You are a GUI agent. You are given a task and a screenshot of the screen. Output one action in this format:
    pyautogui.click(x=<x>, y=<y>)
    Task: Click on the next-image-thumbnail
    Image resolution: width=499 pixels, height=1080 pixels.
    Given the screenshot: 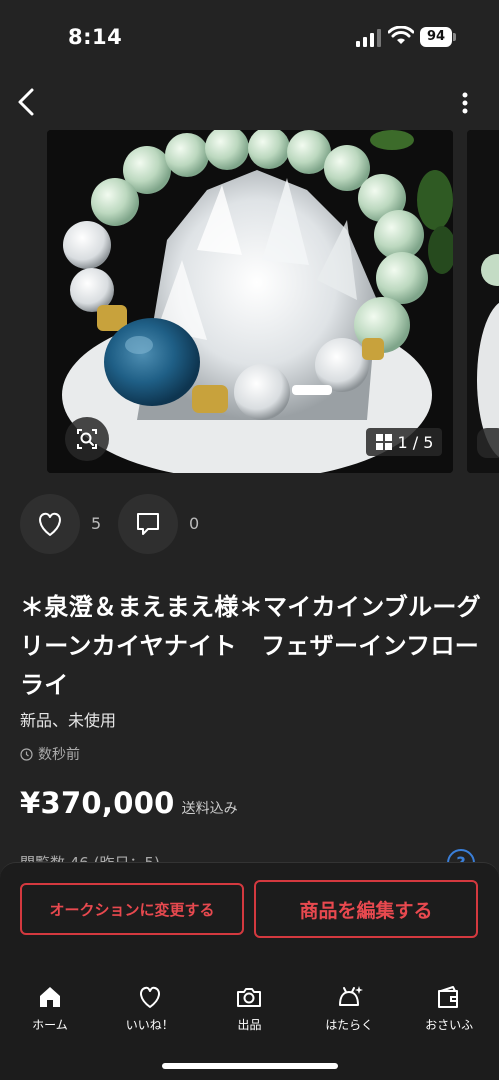 What is the action you would take?
    pyautogui.click(x=483, y=301)
    